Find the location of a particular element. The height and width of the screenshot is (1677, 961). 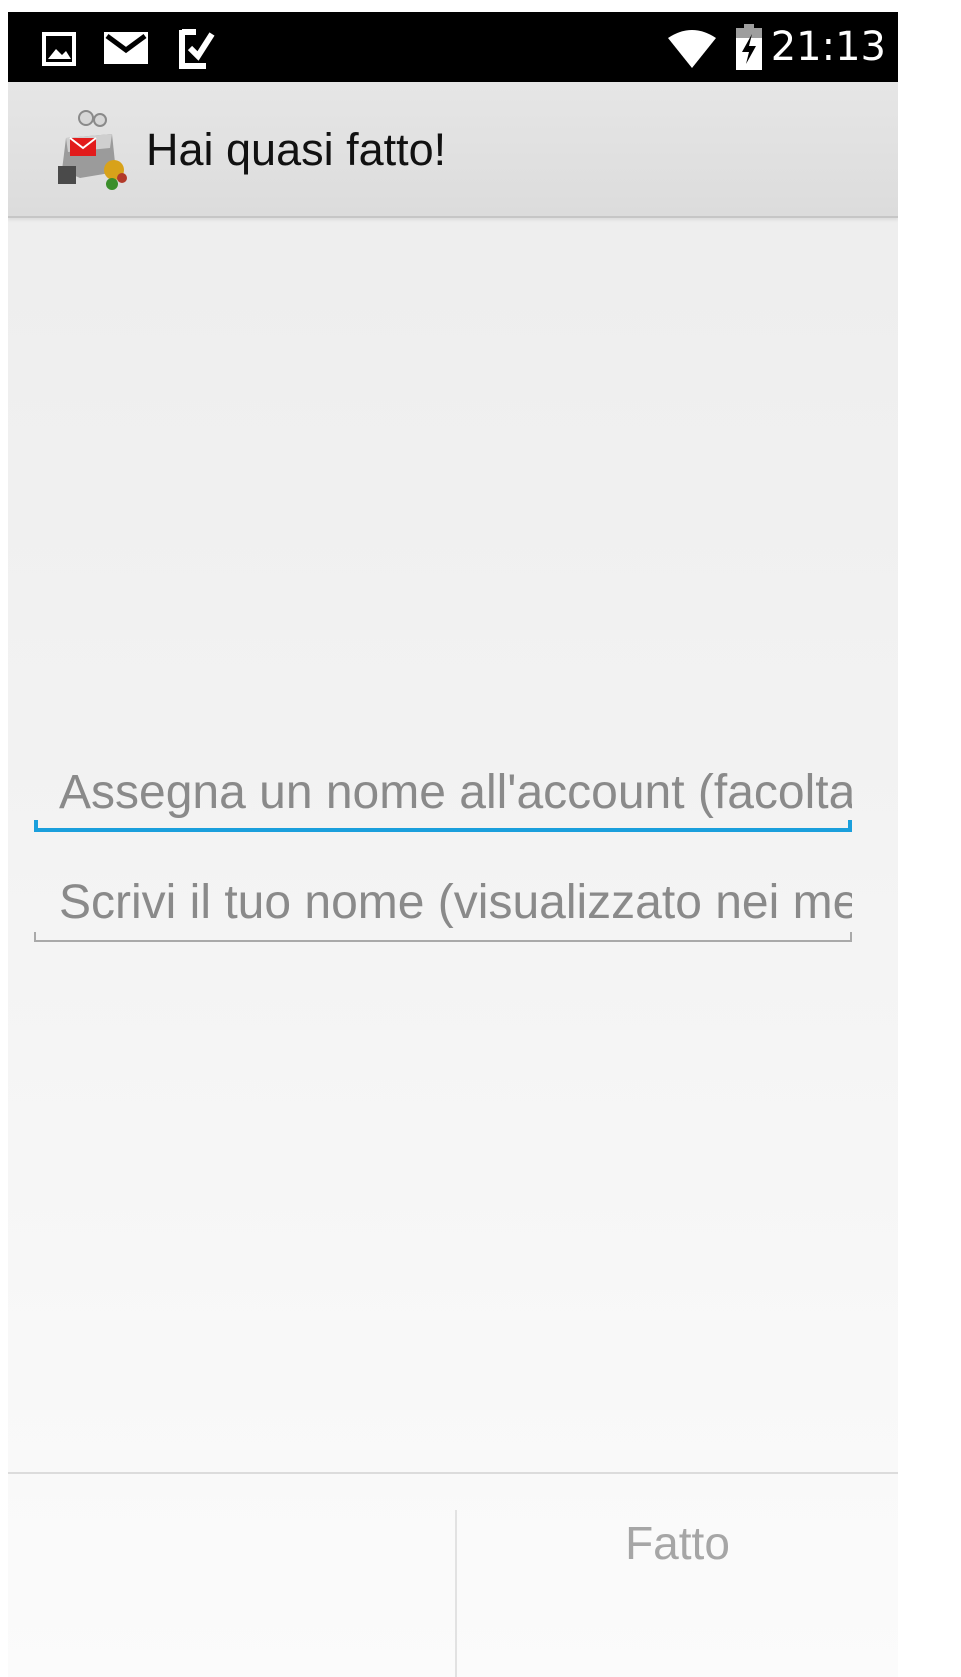

your-name-input is located at coordinates (443, 902).